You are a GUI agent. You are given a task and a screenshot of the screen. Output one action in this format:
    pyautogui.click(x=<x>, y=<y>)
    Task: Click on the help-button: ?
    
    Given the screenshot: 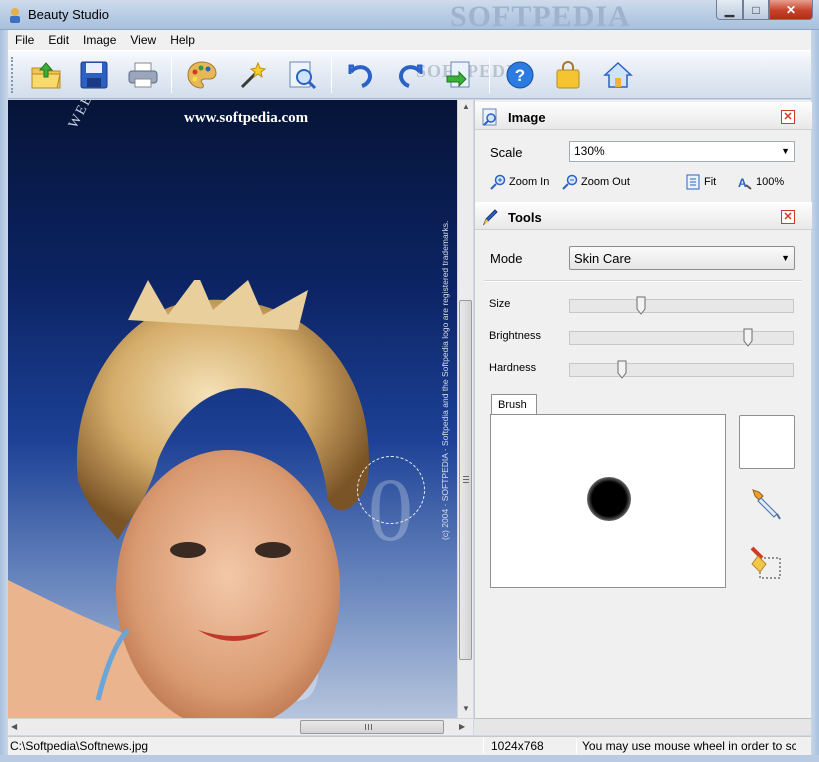 What is the action you would take?
    pyautogui.click(x=520, y=75)
    